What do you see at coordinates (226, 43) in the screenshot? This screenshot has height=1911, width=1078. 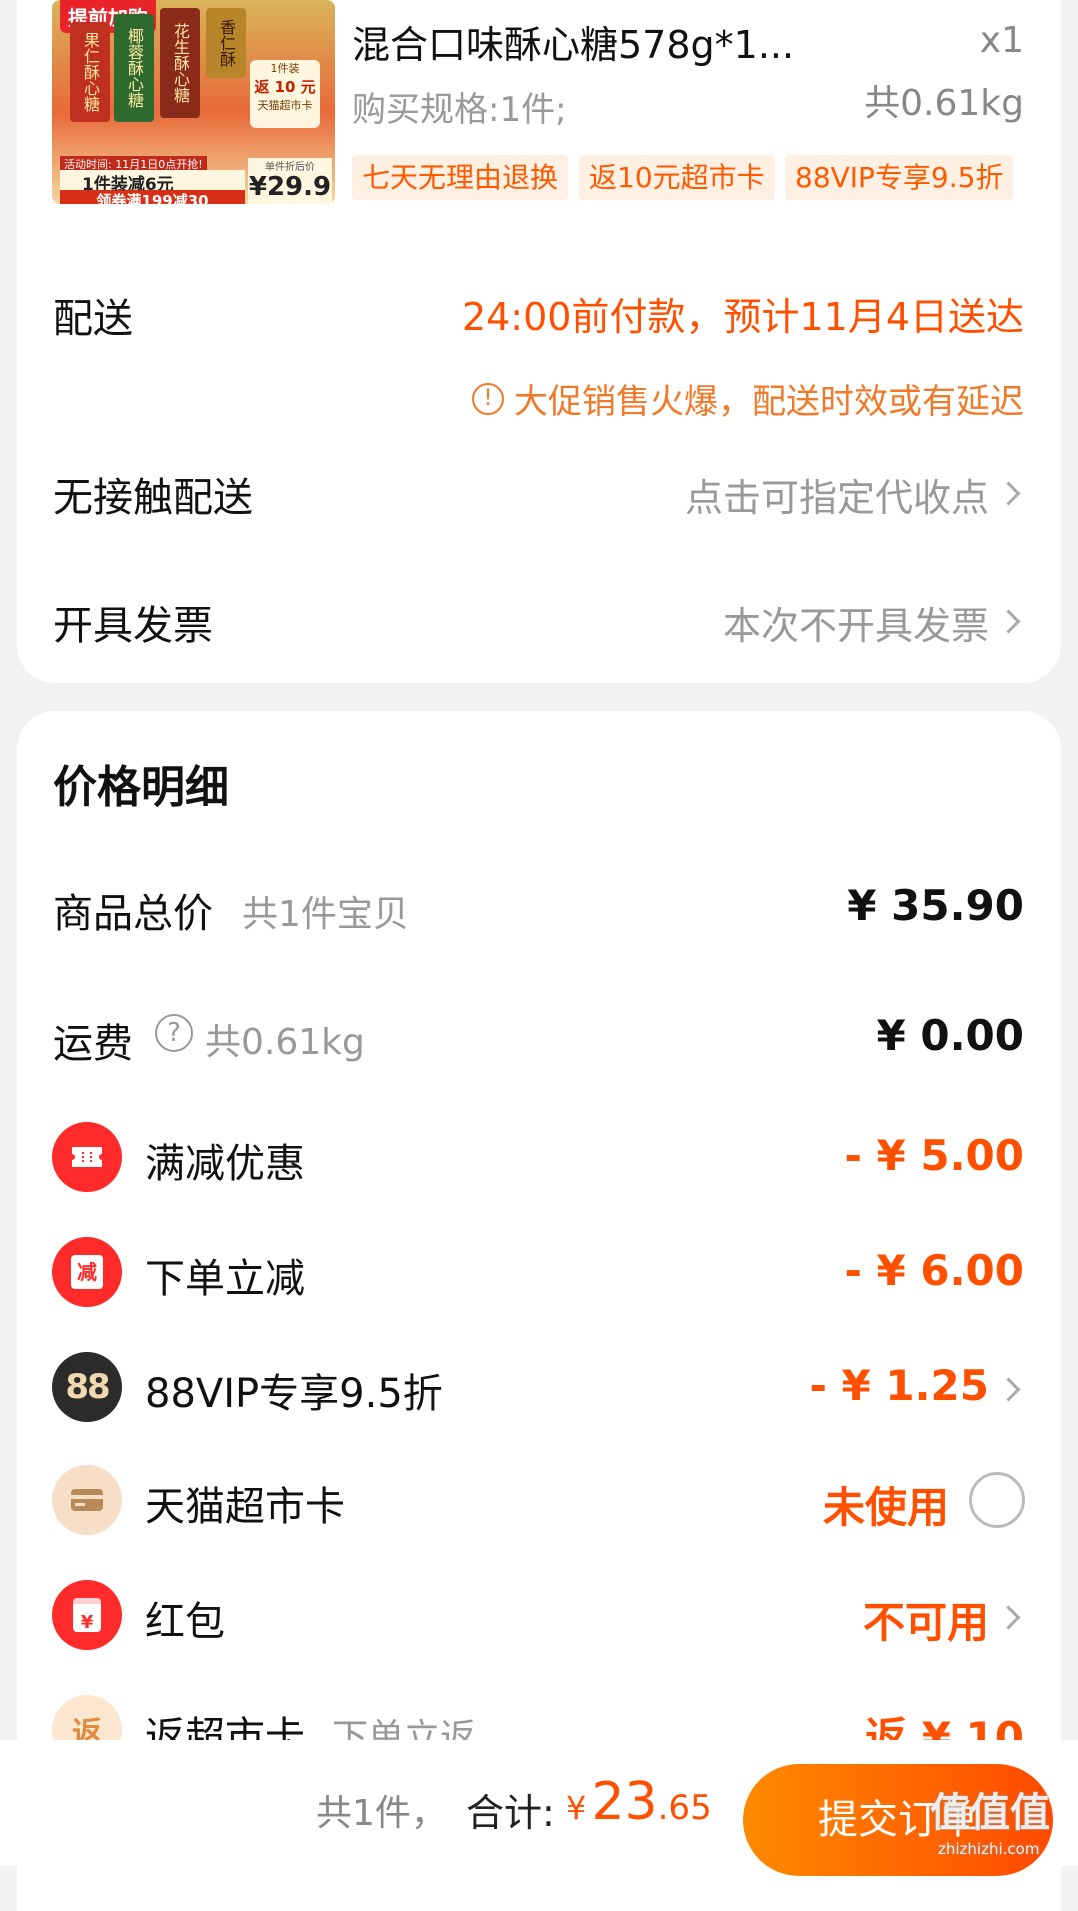 I see `candy-pack-4: 香仁酥` at bounding box center [226, 43].